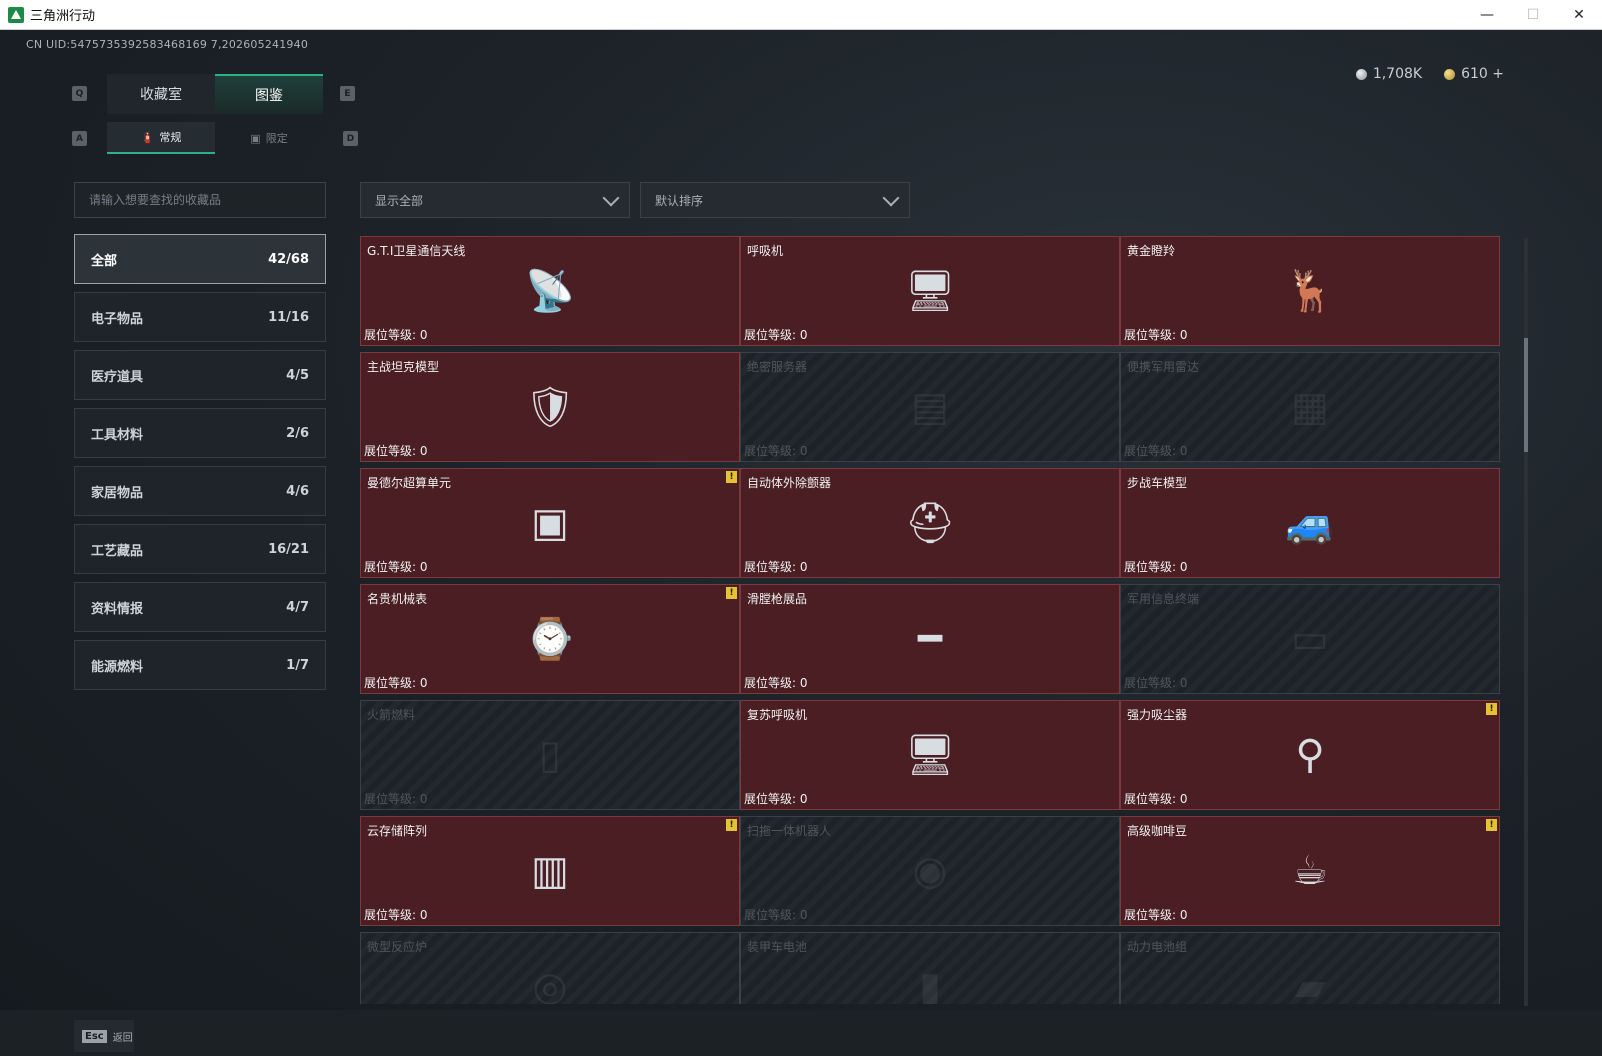 The height and width of the screenshot is (1056, 1602). I want to click on collection-card: 绝密服务器 ▤ 展位等级: 0, so click(930, 407).